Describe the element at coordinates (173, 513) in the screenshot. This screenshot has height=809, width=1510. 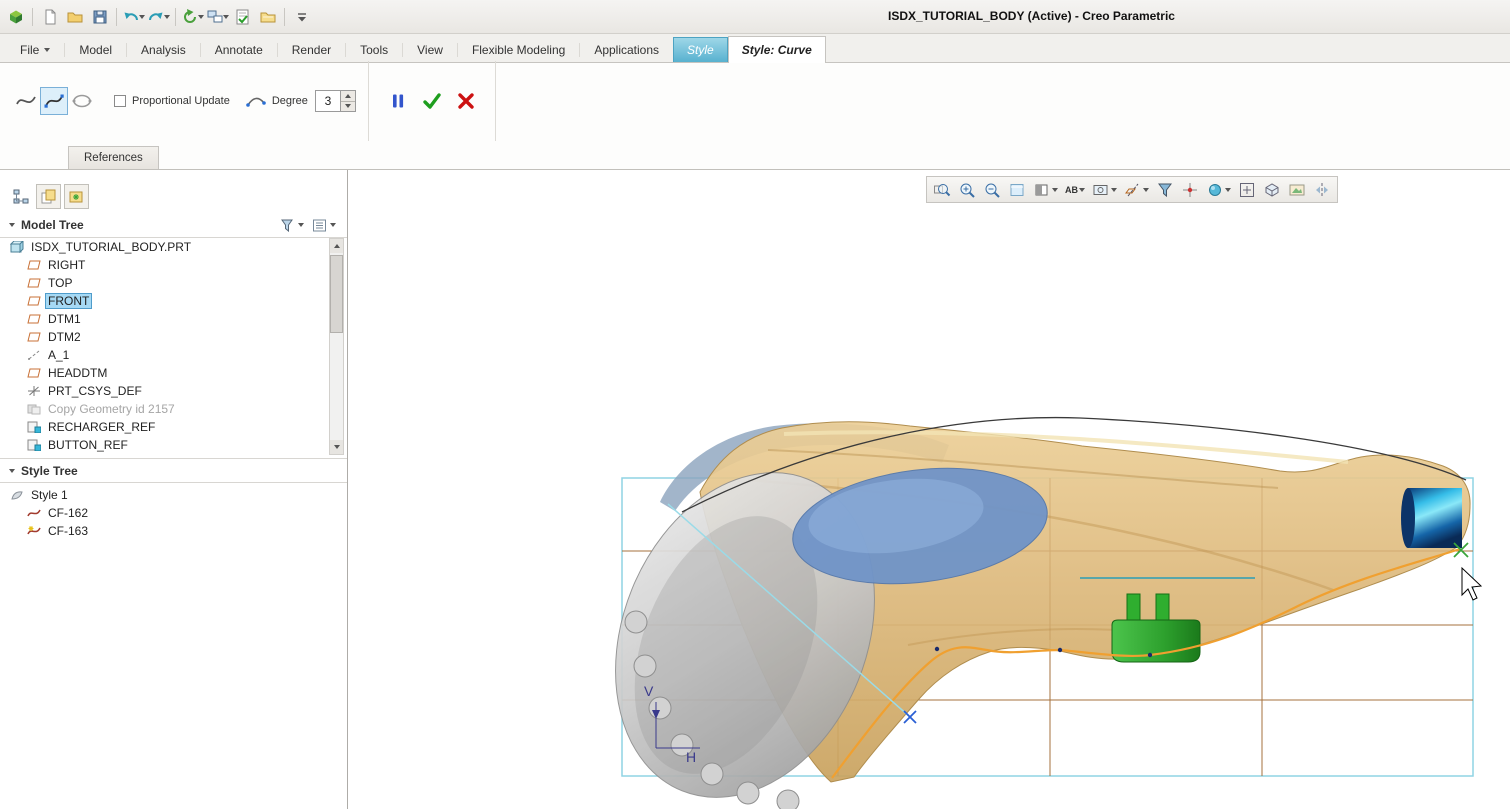
I see `tree-item-cf162: CF-162` at that location.